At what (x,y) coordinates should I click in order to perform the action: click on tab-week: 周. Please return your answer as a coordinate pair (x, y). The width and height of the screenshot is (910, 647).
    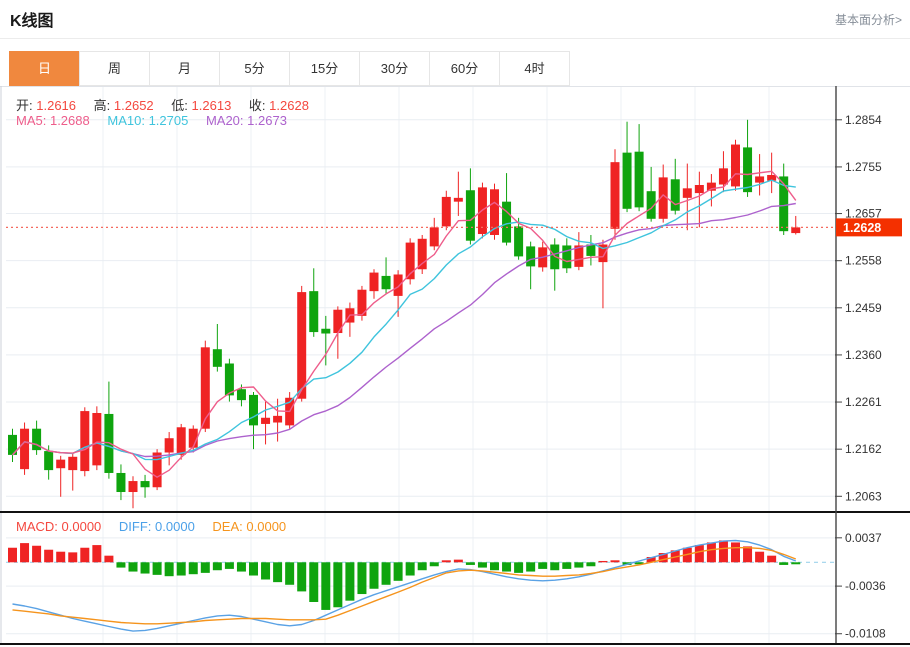
    Looking at the image, I should click on (114, 68).